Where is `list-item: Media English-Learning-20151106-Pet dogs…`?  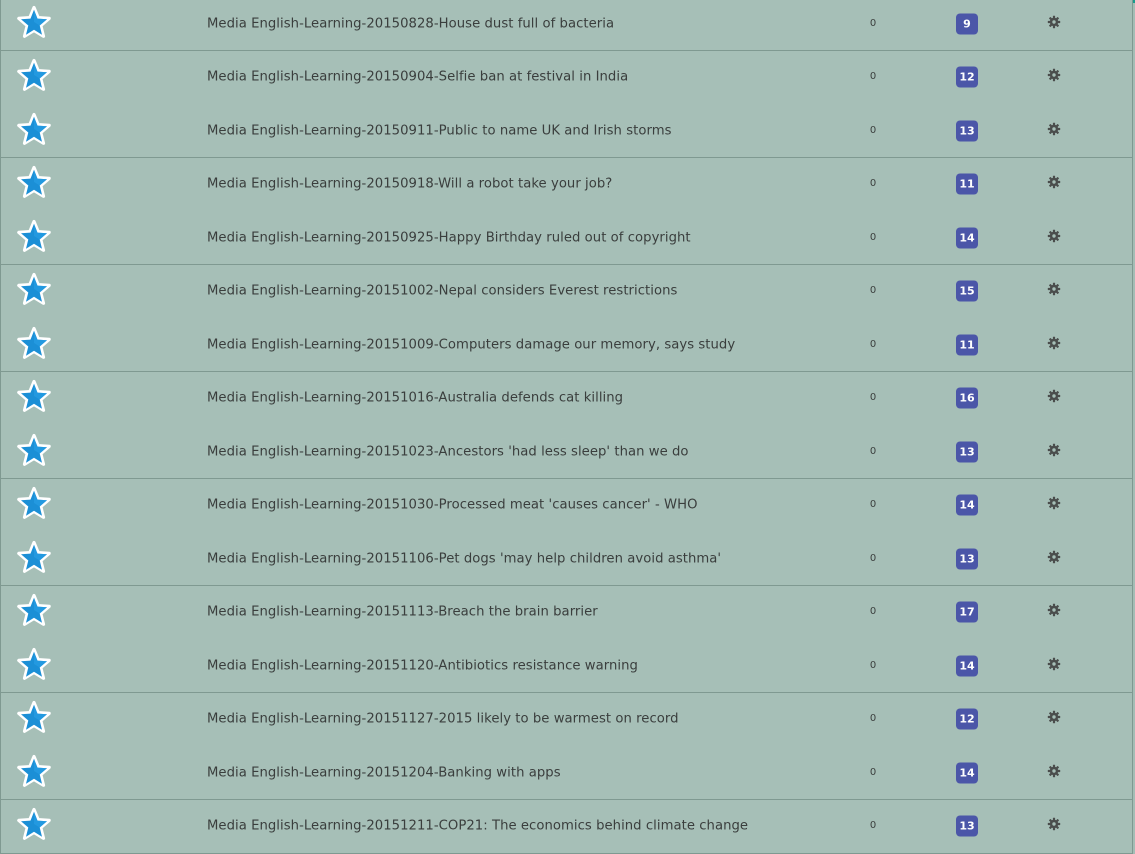
list-item: Media English-Learning-20151106-Pet dogs… is located at coordinates (566, 559).